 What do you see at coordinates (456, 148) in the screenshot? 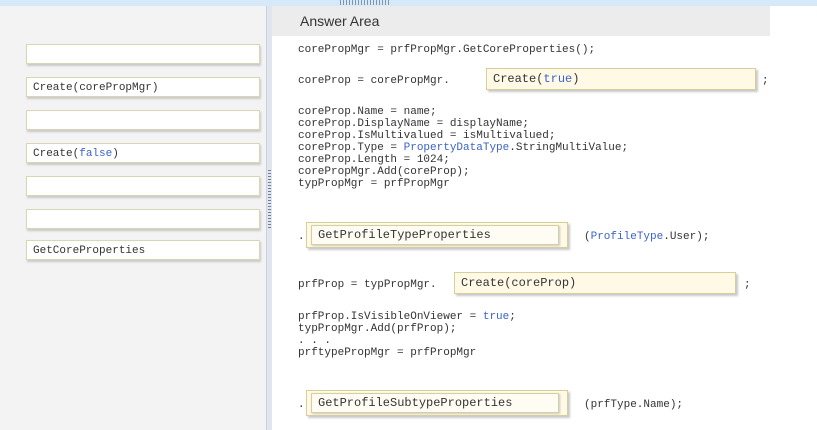
I see `type-keyword: PropertyDataType` at bounding box center [456, 148].